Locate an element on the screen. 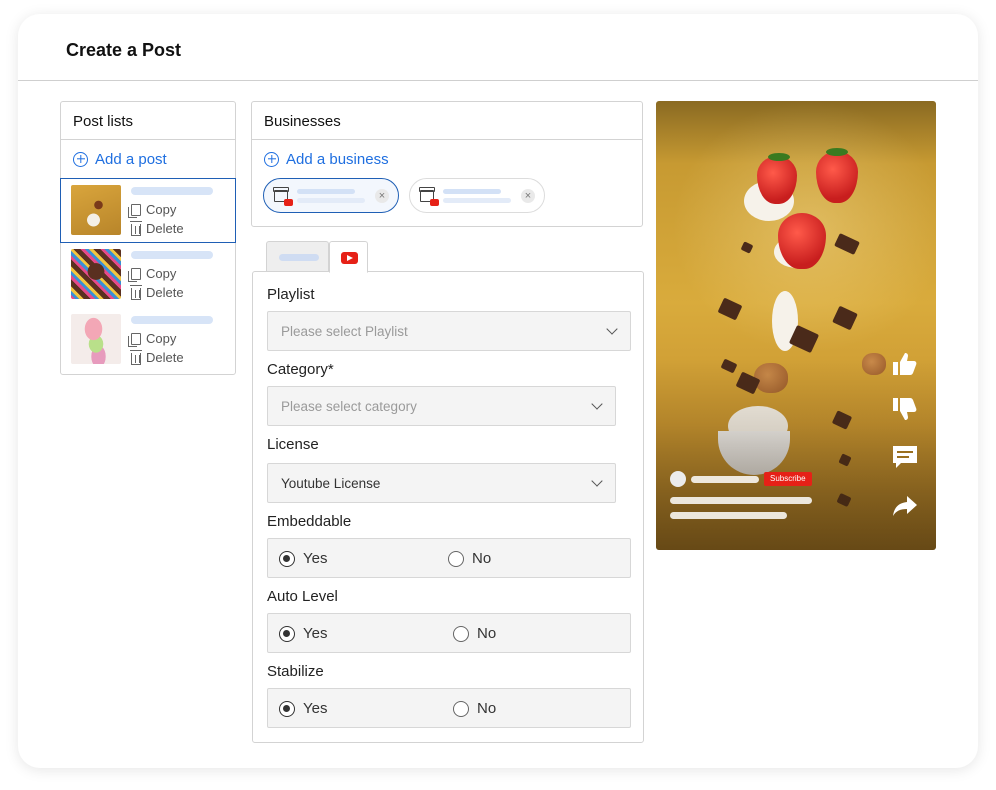  strawberry-leaf is located at coordinates (837, 152).